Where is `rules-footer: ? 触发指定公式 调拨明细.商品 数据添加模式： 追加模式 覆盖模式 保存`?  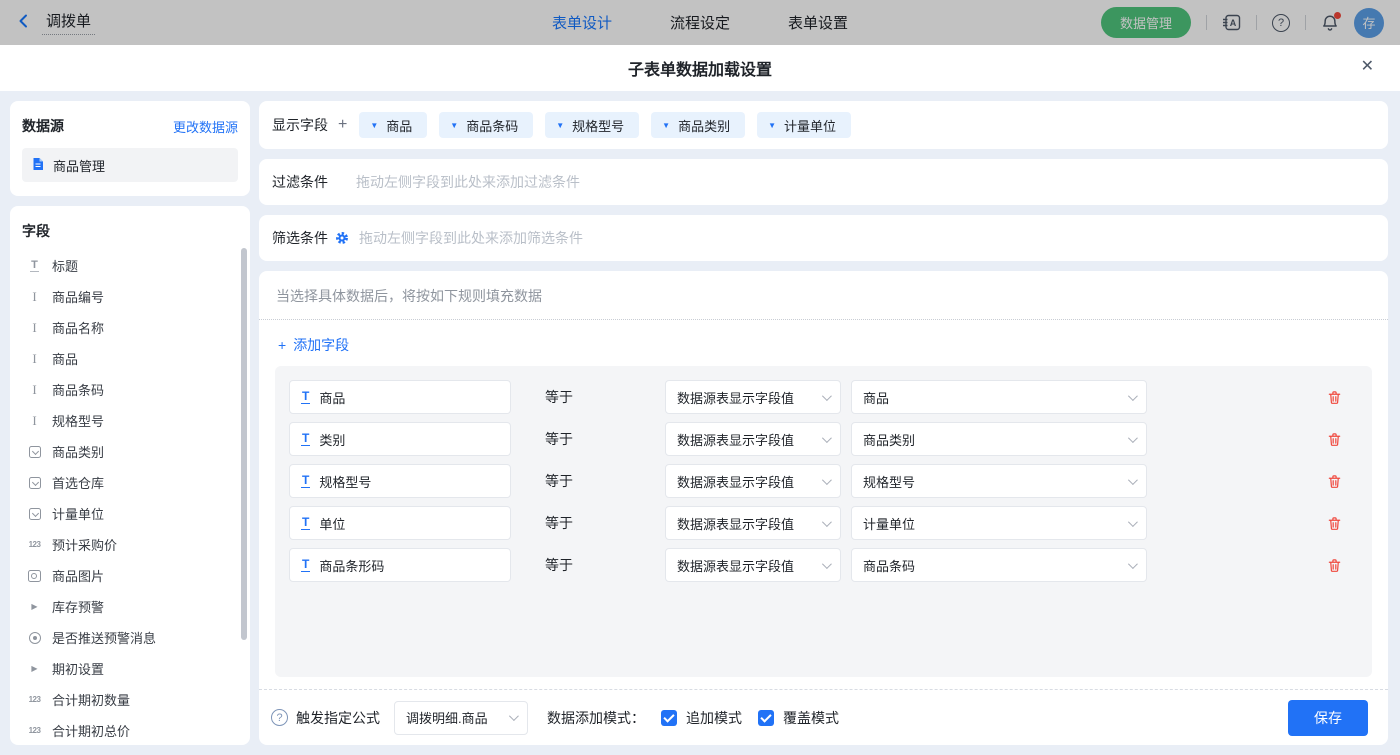 rules-footer: ? 触发指定公式 调拨明细.商品 数据添加模式： 追加模式 覆盖模式 保存 is located at coordinates (823, 717).